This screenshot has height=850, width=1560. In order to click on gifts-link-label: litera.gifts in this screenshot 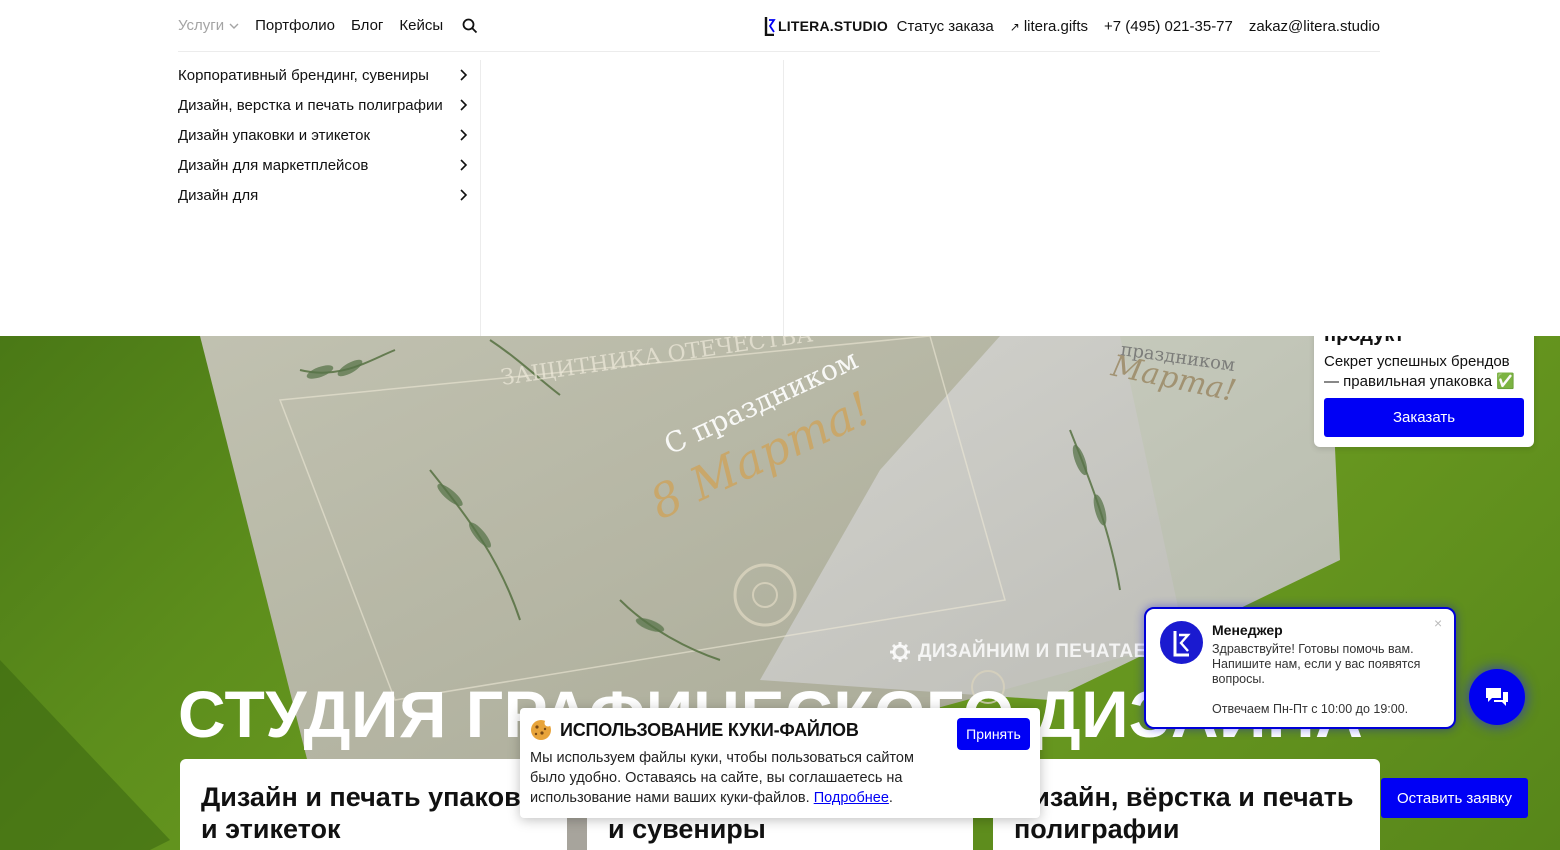, I will do `click(1056, 26)`.